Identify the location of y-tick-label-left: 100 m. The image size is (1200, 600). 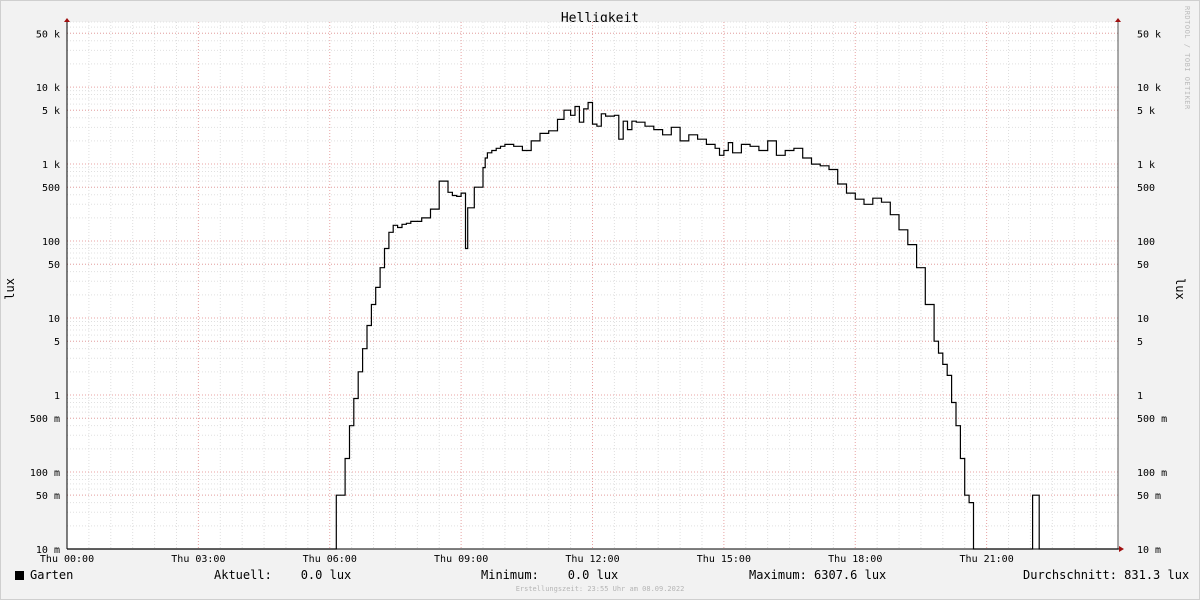
(45, 473).